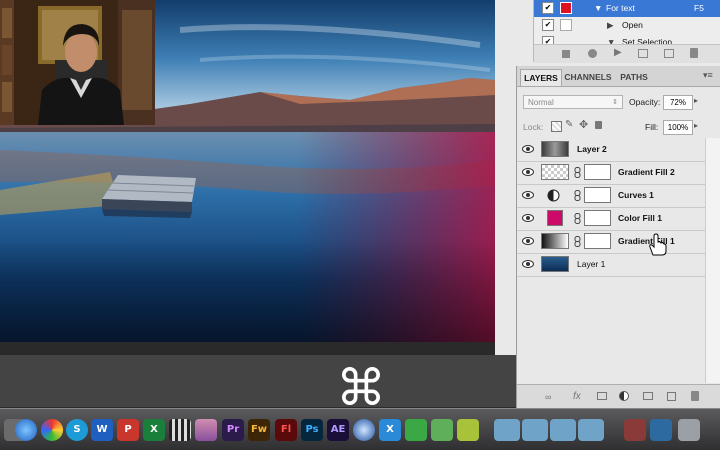 This screenshot has width=720, height=450. Describe the element at coordinates (598, 8) in the screenshot. I see `disclosure-triangle-icon: ▼` at that location.